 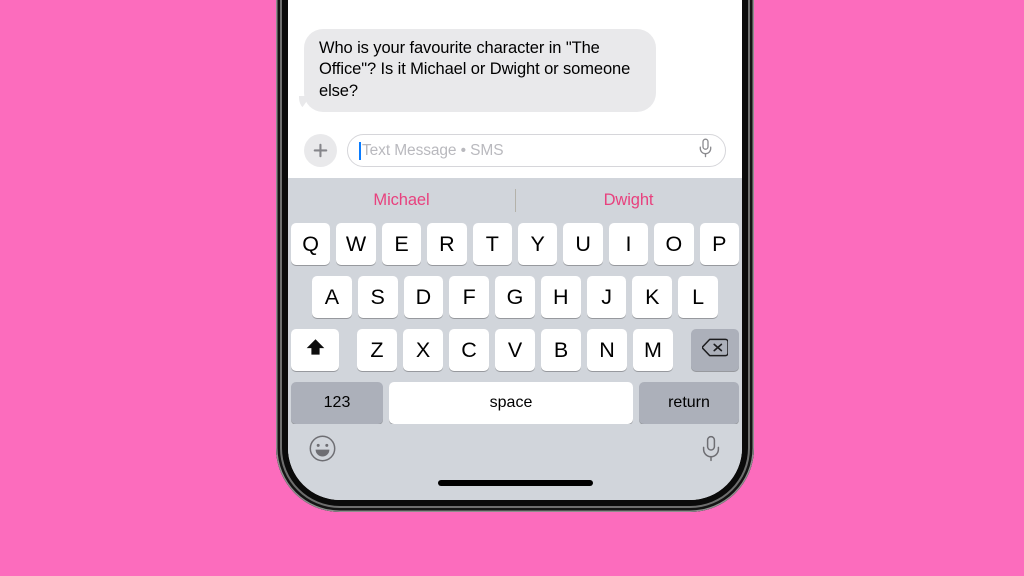 What do you see at coordinates (322, 451) in the screenshot?
I see `emoji-smiley-icon` at bounding box center [322, 451].